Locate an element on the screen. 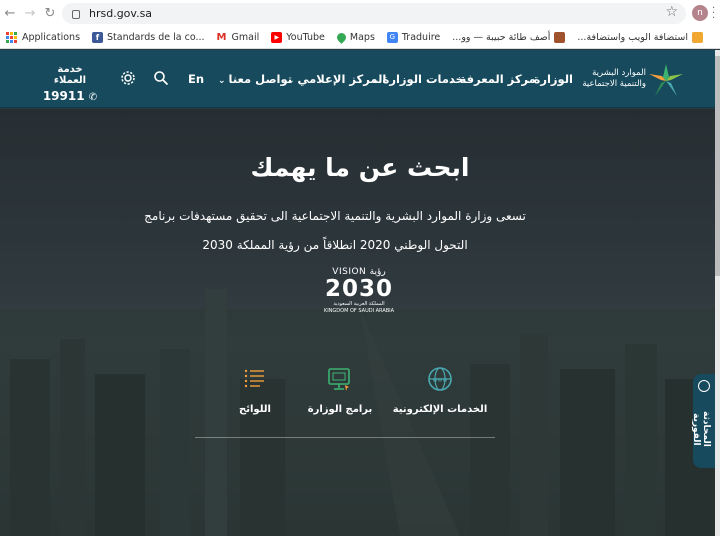 The width and height of the screenshot is (720, 536). bookmark-label: Applications is located at coordinates (51, 37).